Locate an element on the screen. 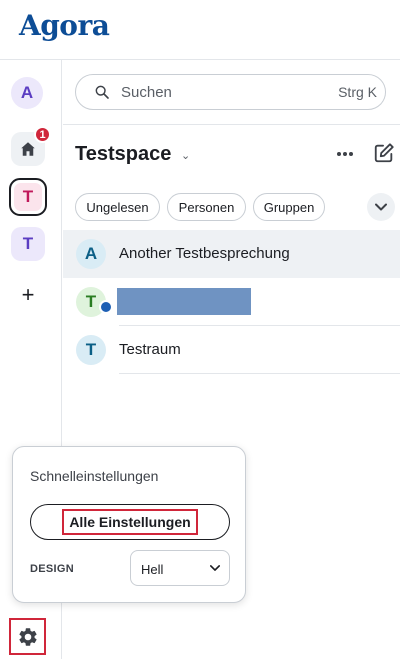  theme-select-value: Hell is located at coordinates (152, 569).